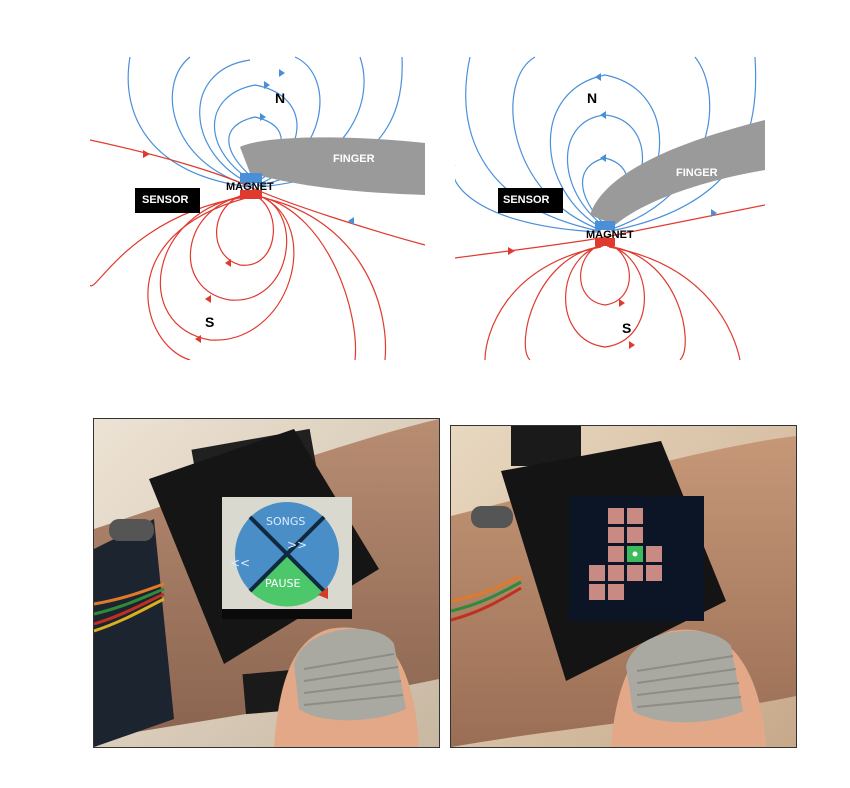 This screenshot has height=788, width=850. Describe the element at coordinates (571, 298) in the screenshot. I see `south-arrows-right` at that location.